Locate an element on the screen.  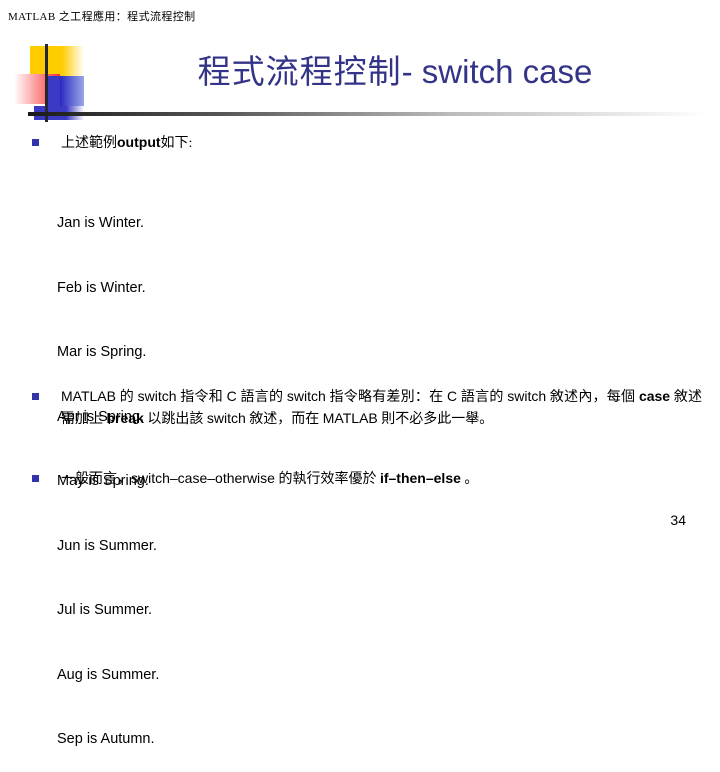
page-number: 34 is located at coordinates (678, 520).